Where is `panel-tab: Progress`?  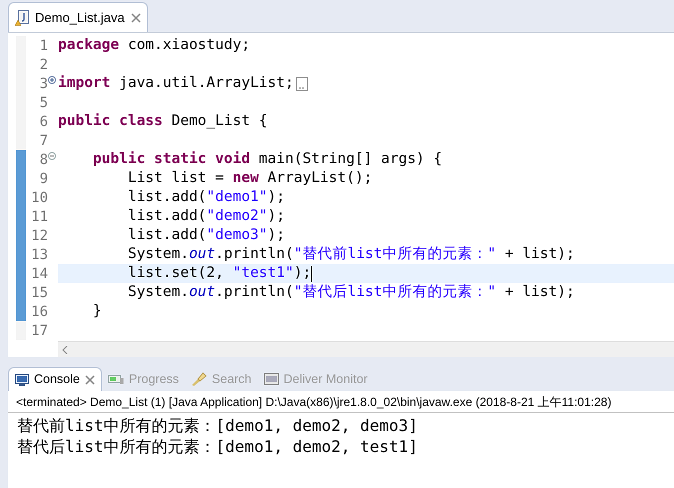 panel-tab: Progress is located at coordinates (143, 379).